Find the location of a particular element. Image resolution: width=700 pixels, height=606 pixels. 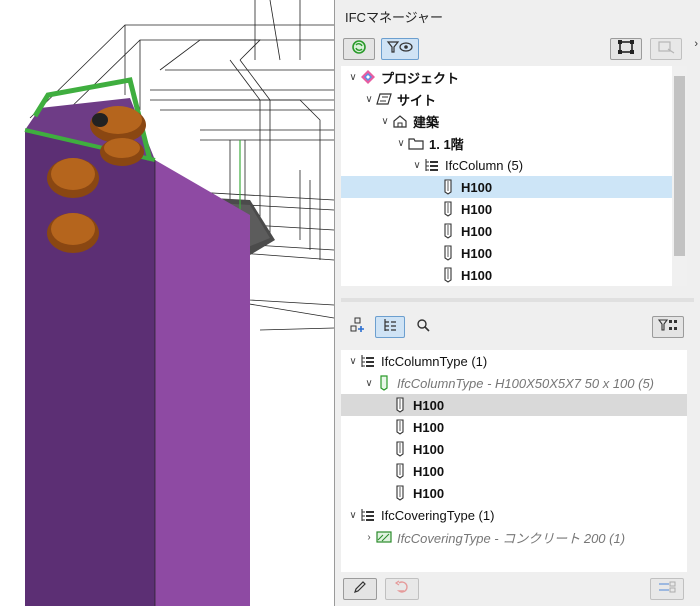

refresh-button is located at coordinates (359, 49).